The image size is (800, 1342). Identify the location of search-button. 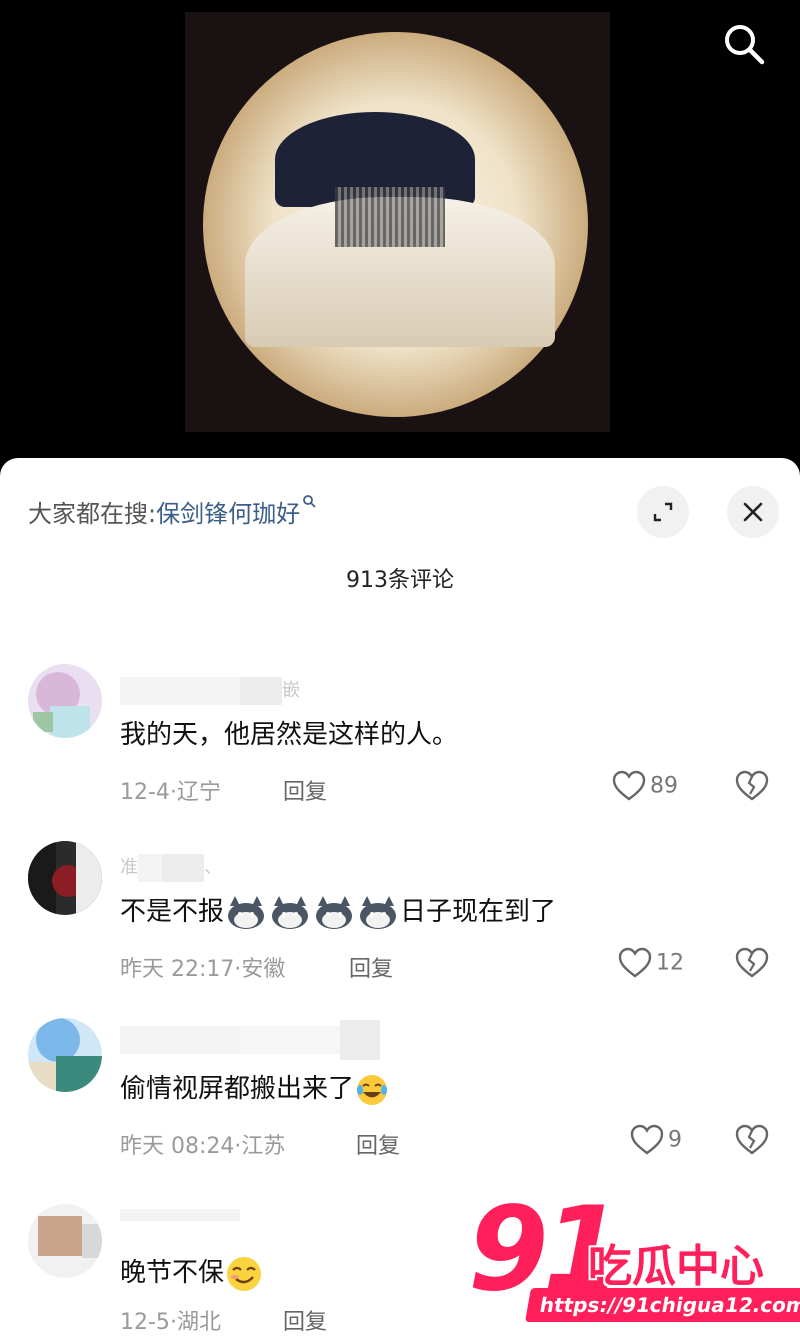
(744, 44).